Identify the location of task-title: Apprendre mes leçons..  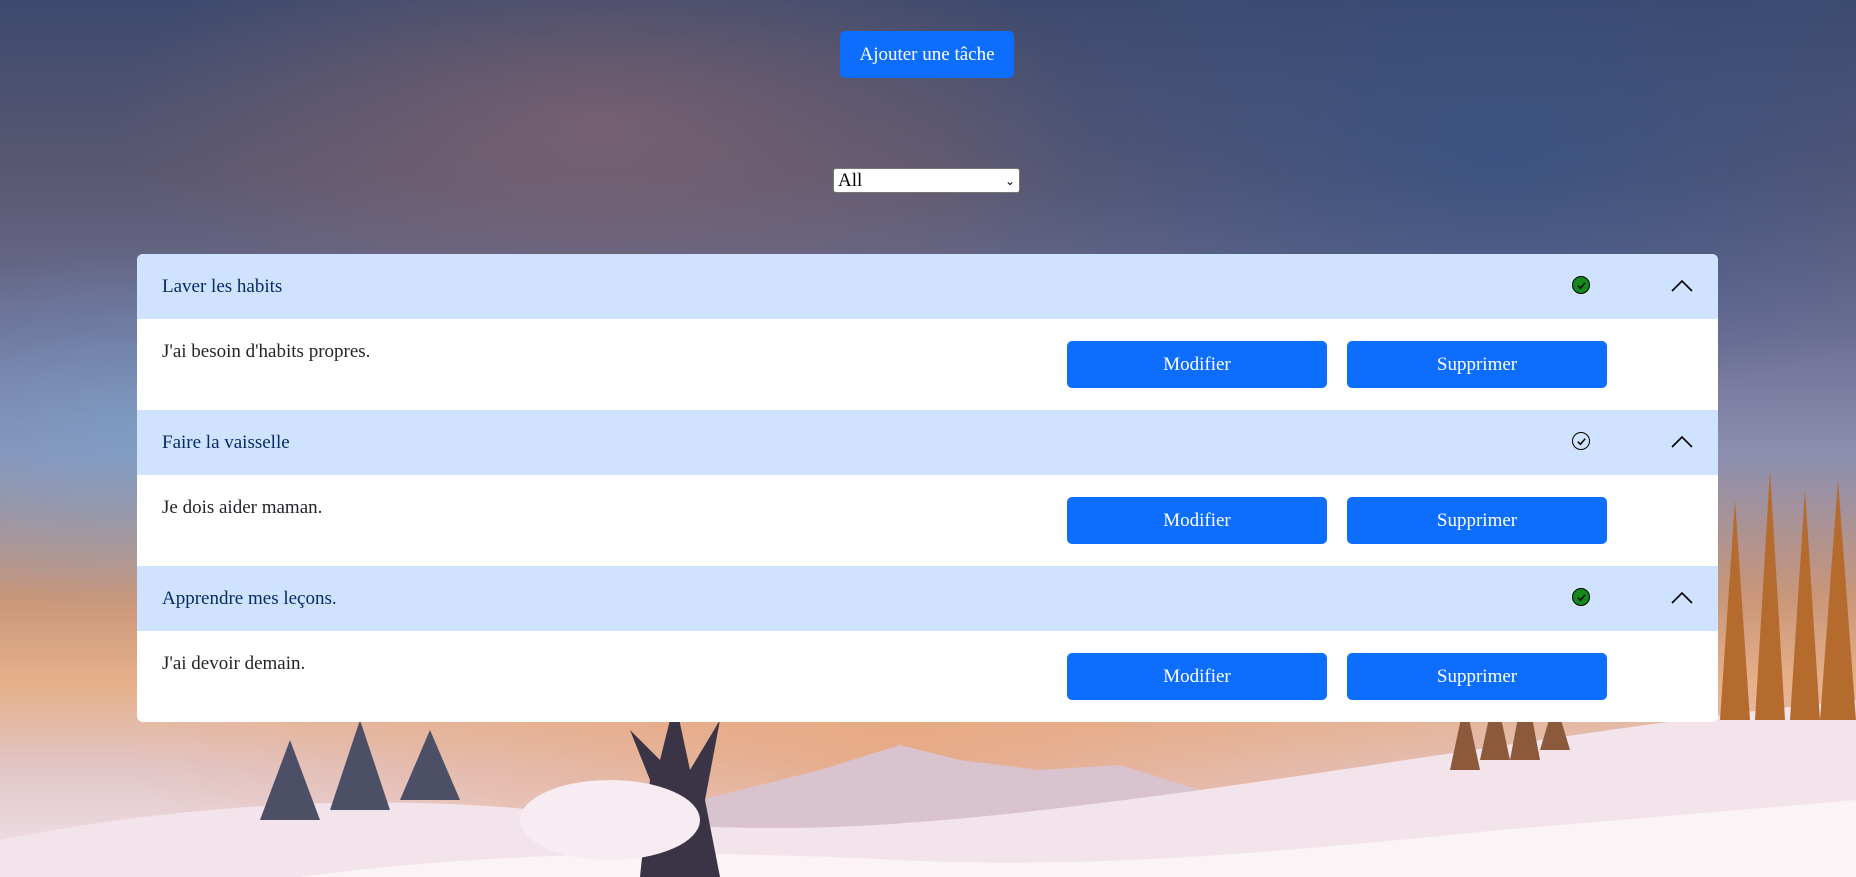
(249, 598).